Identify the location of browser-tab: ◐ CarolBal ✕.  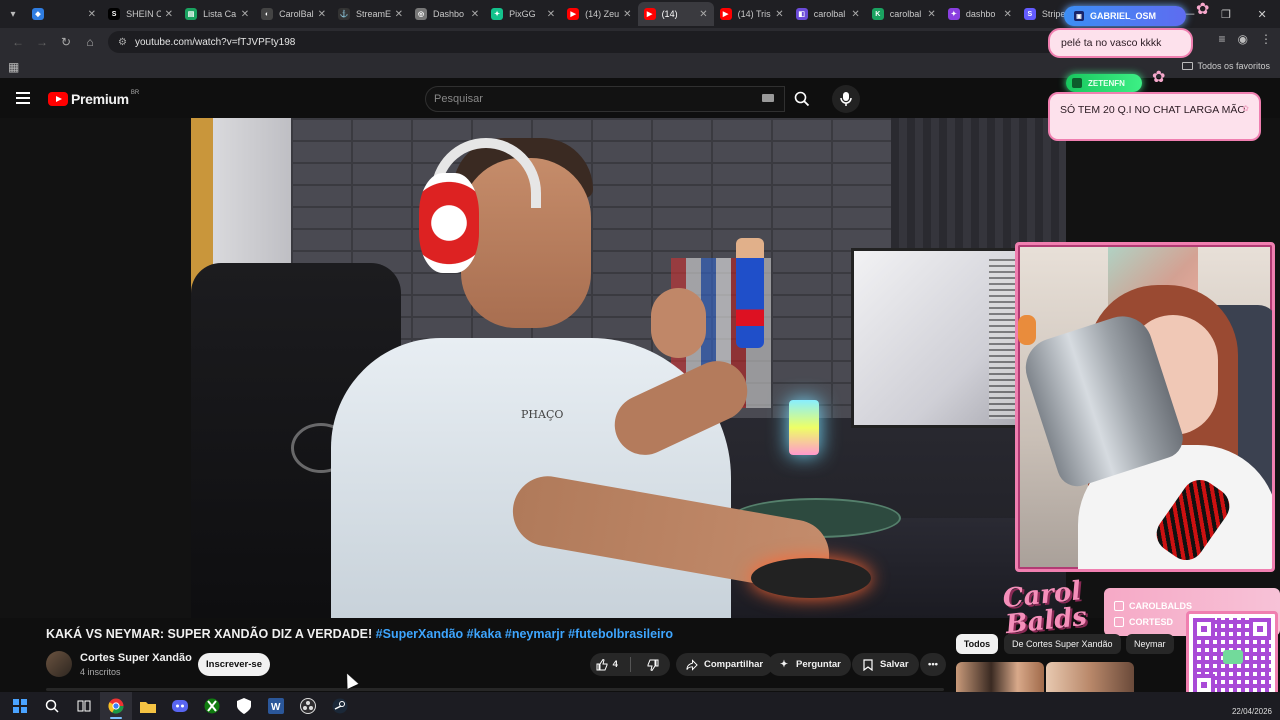
(293, 14).